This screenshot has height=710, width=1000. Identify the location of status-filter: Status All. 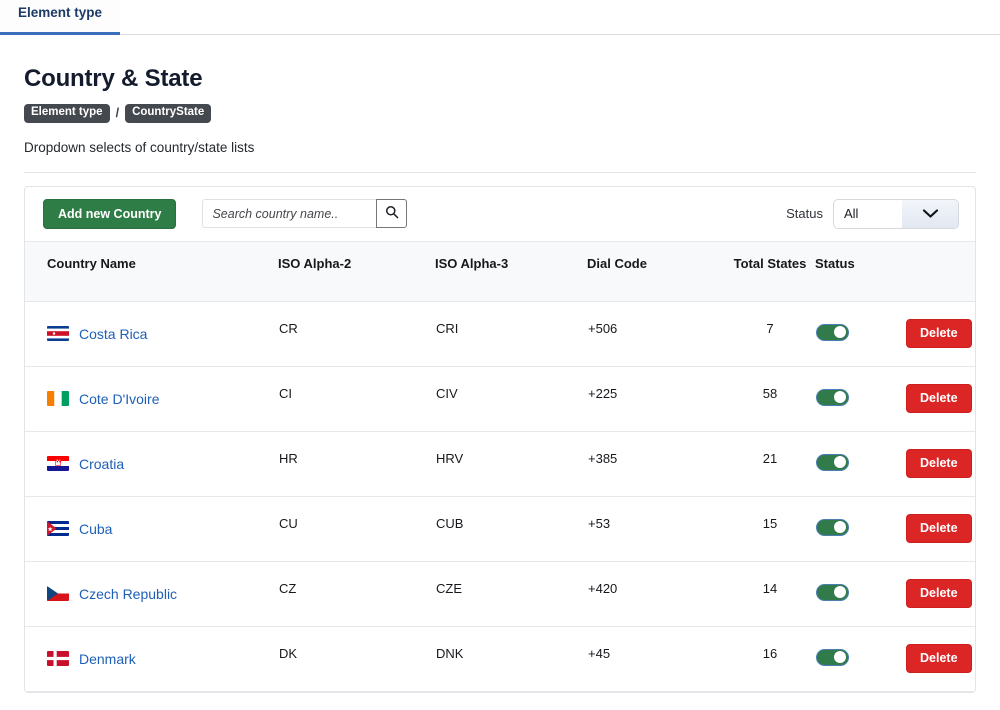
(872, 213).